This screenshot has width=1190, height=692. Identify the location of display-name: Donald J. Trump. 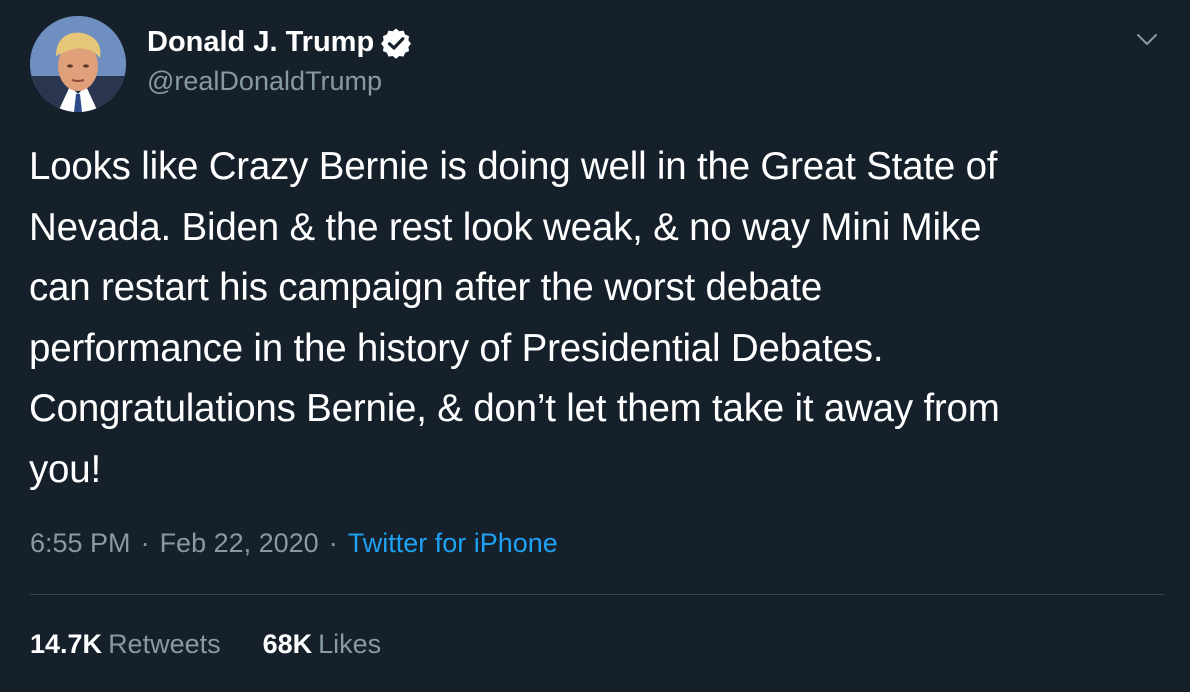
(279, 42).